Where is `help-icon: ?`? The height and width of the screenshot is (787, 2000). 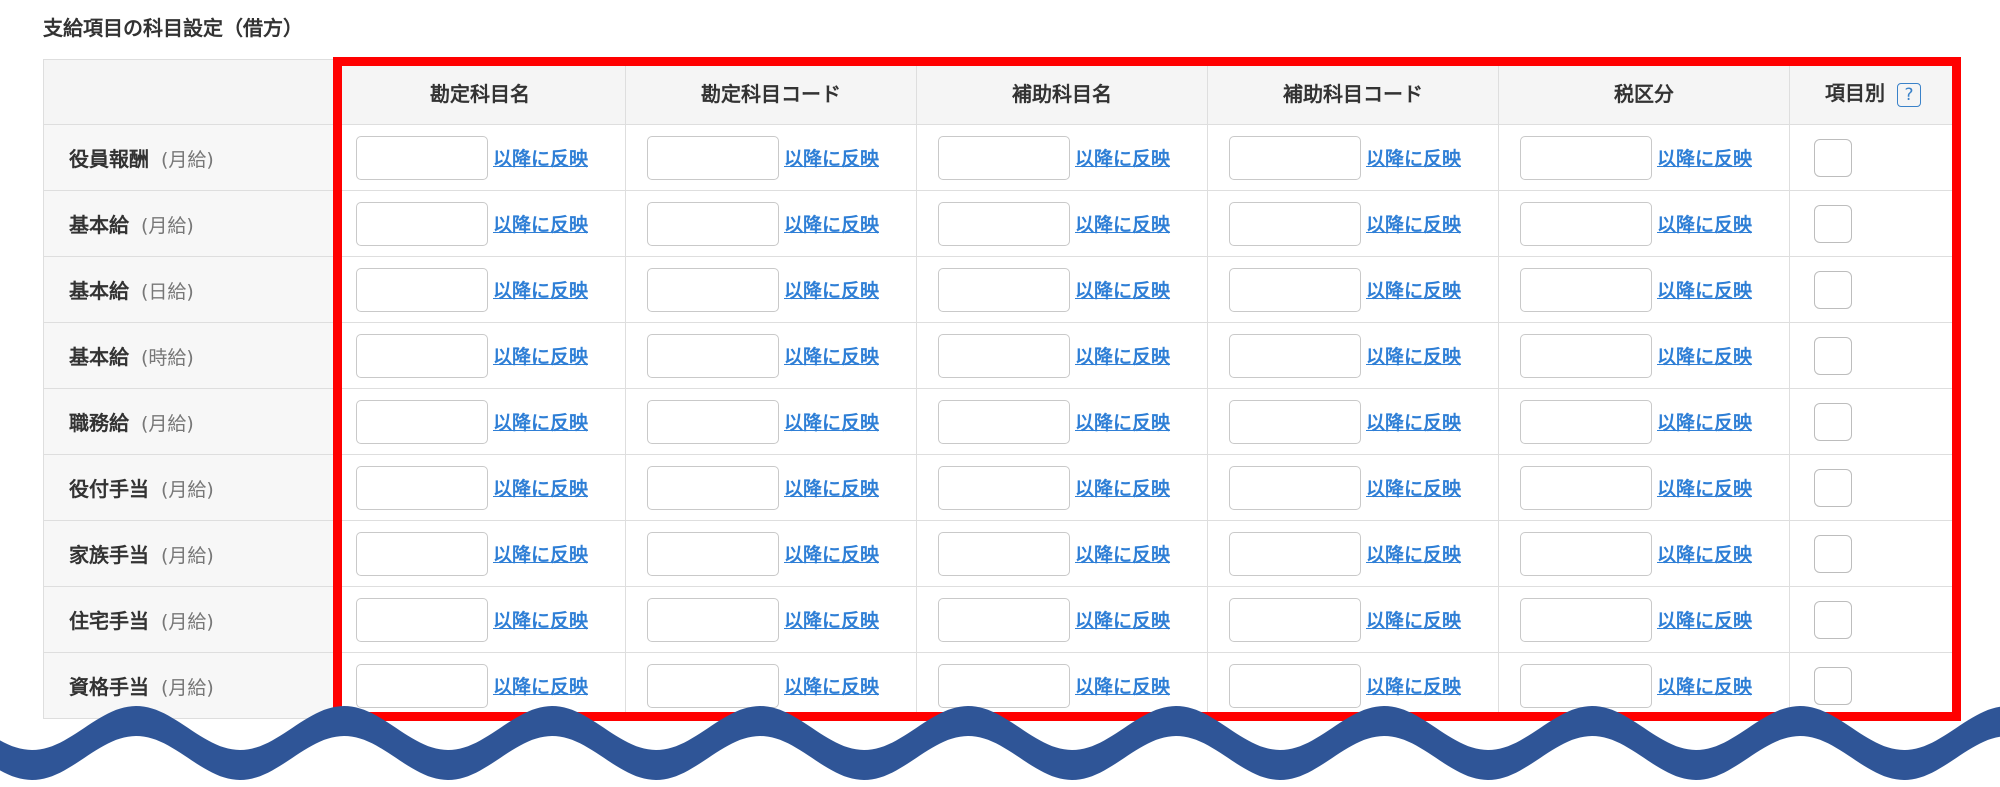 help-icon: ? is located at coordinates (1909, 94).